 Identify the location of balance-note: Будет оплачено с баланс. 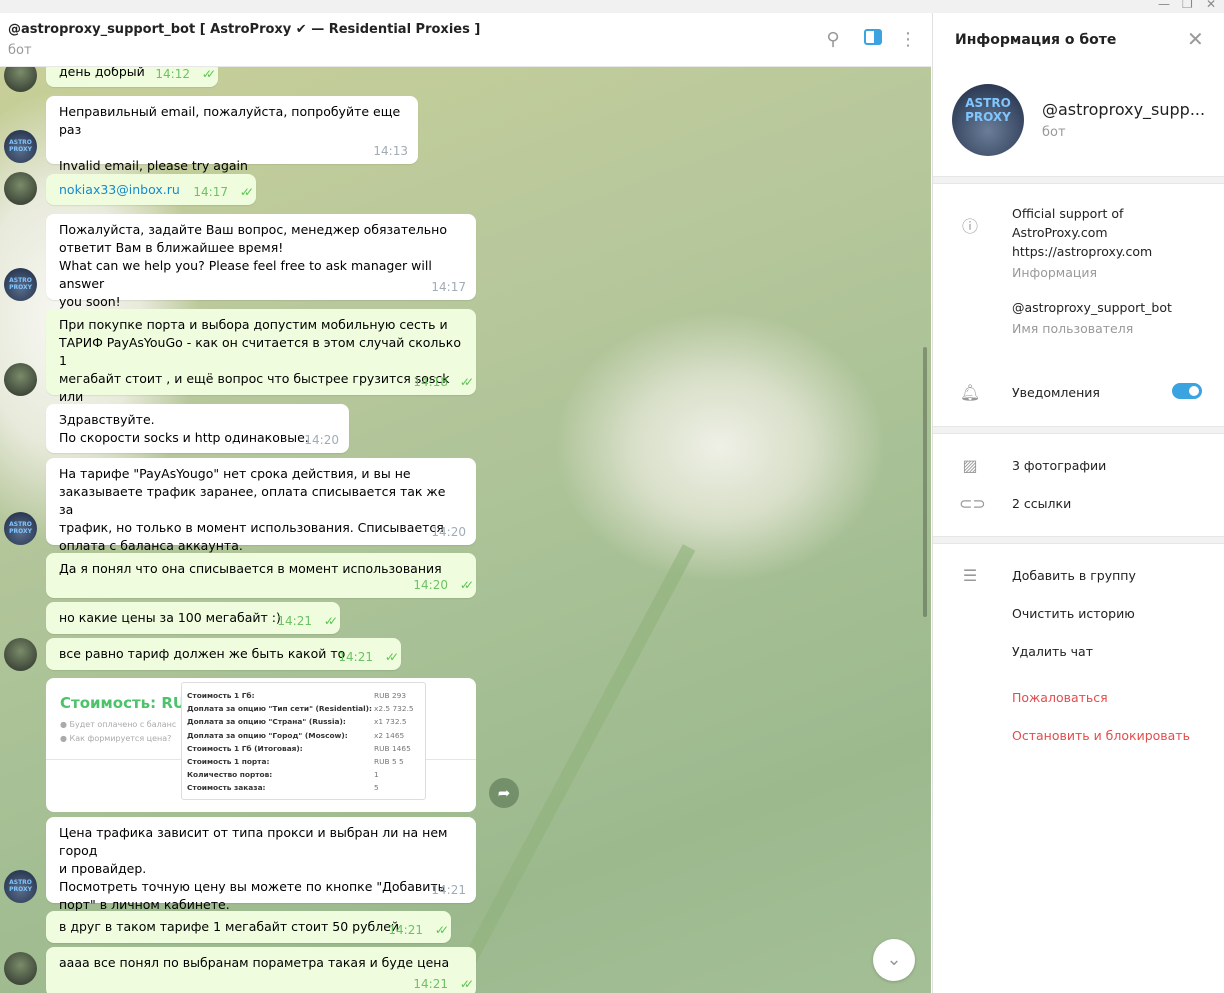
(123, 724).